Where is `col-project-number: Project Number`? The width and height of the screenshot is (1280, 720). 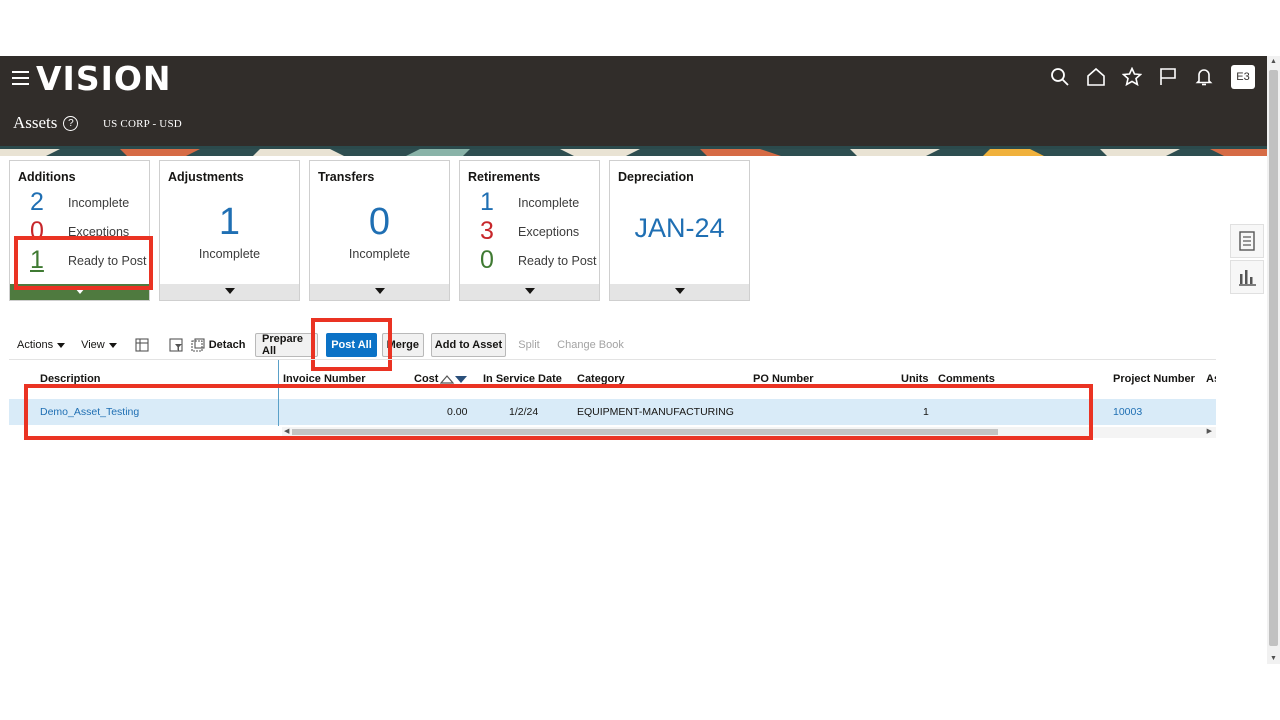
col-project-number: Project Number is located at coordinates (1154, 379).